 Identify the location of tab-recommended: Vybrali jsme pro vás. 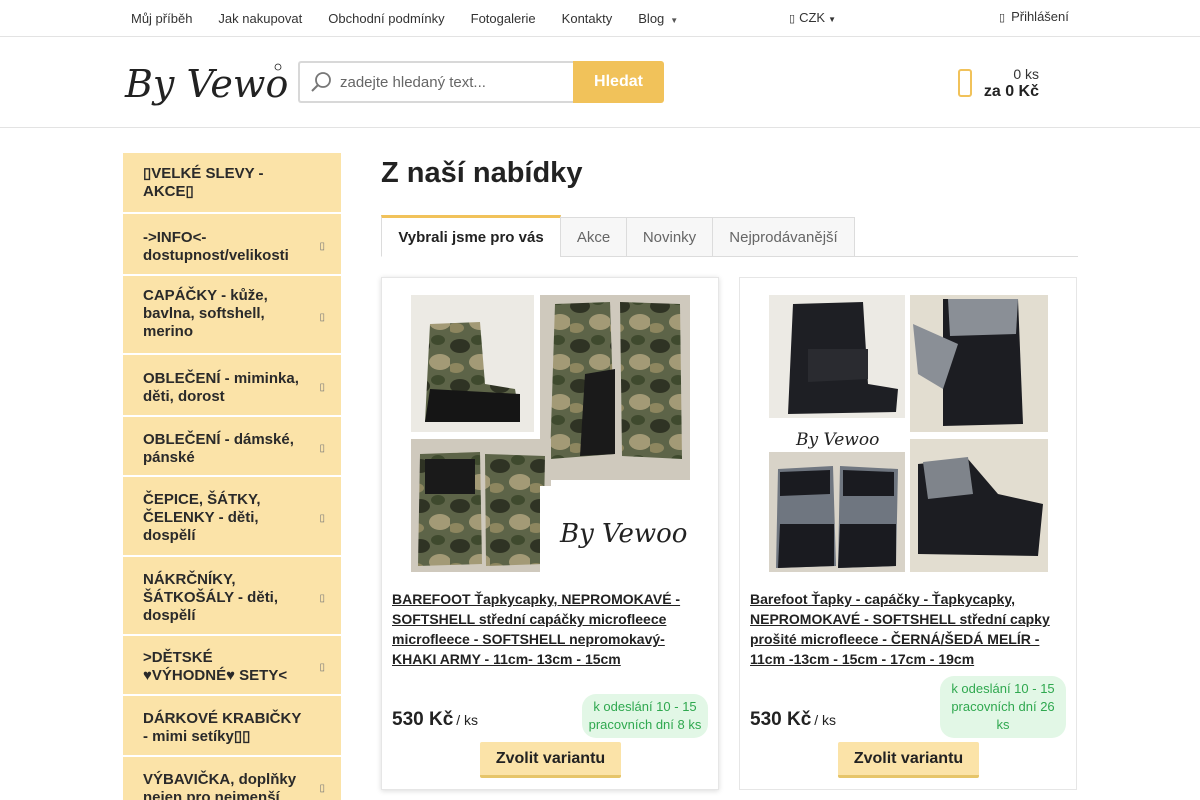
(471, 236).